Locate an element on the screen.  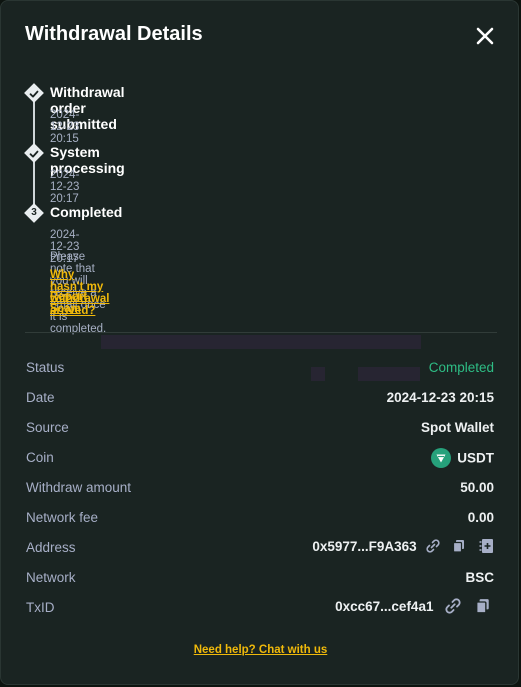
coin-value-group: USDT is located at coordinates (462, 458).